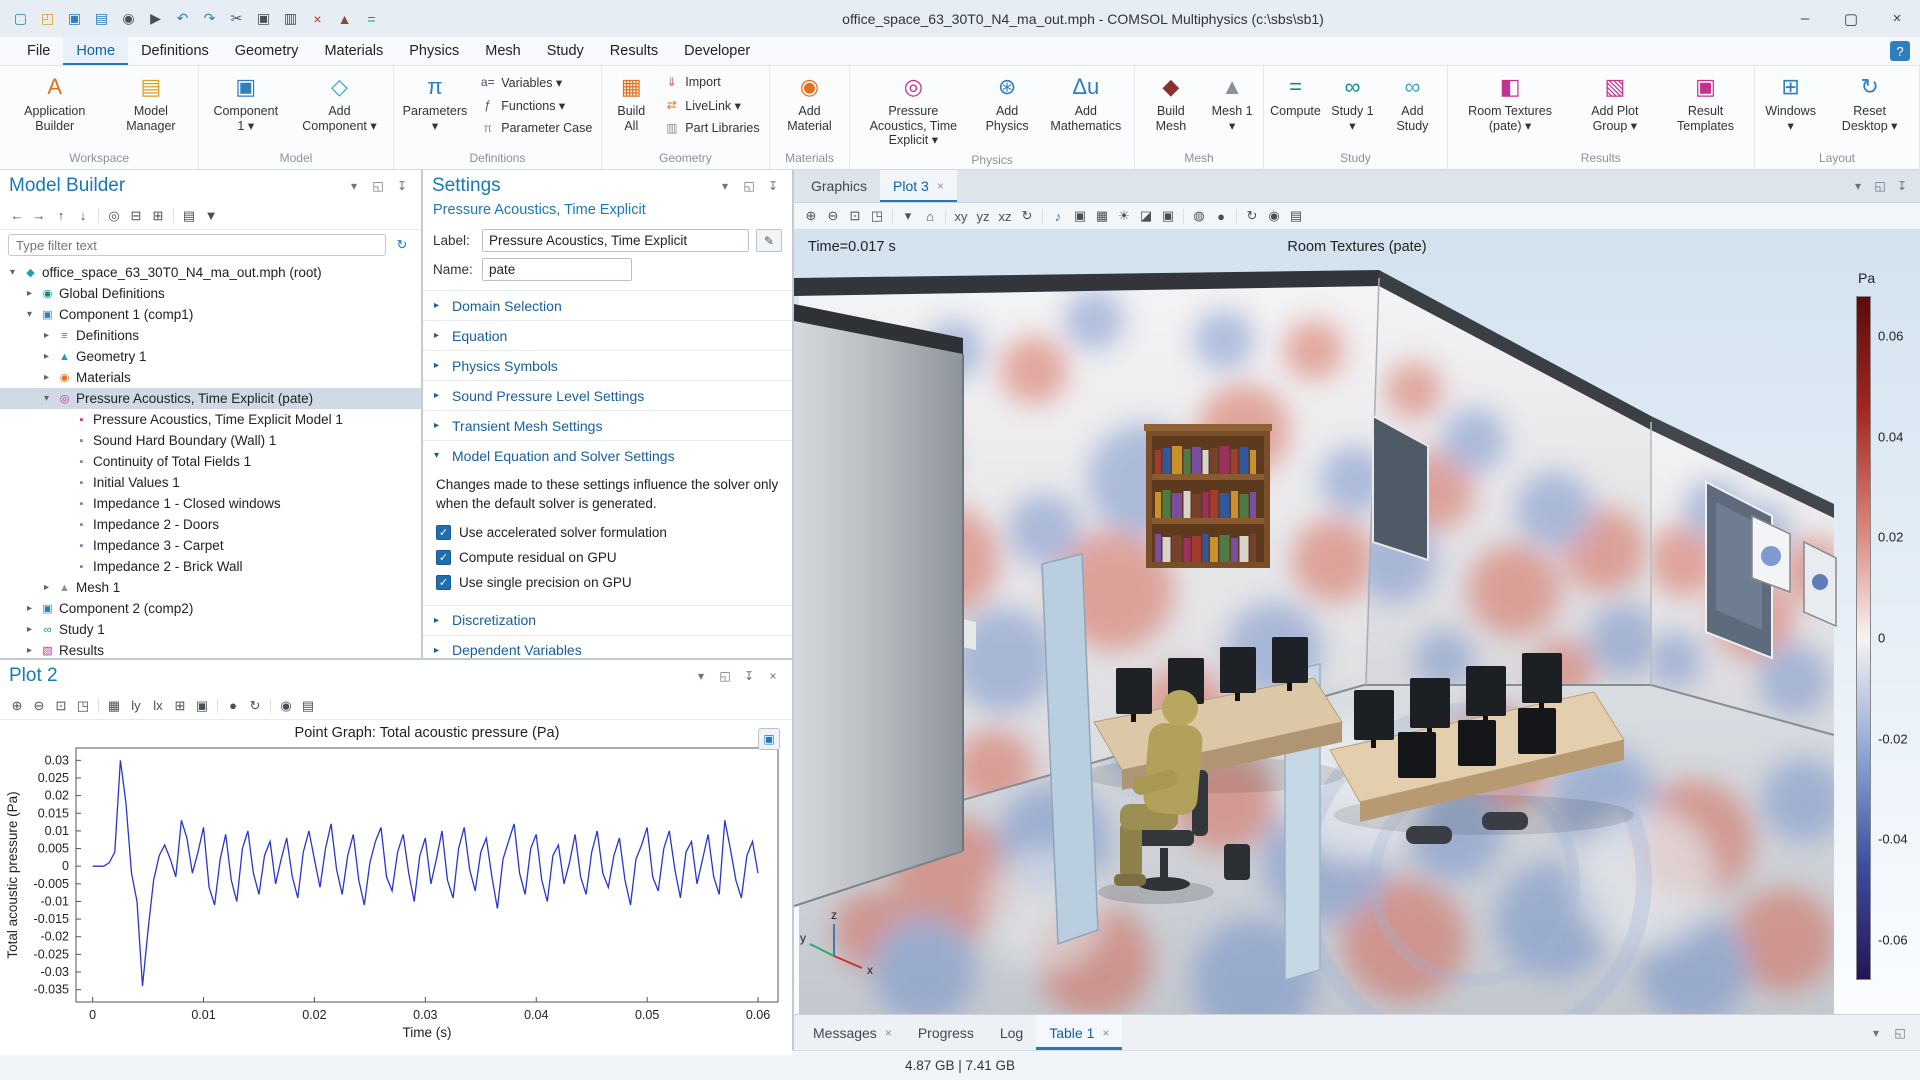 The width and height of the screenshot is (1920, 1080). I want to click on tree-item-component-2-comp2: ▸ ▣ Component 2 (comp2), so click(210, 608).